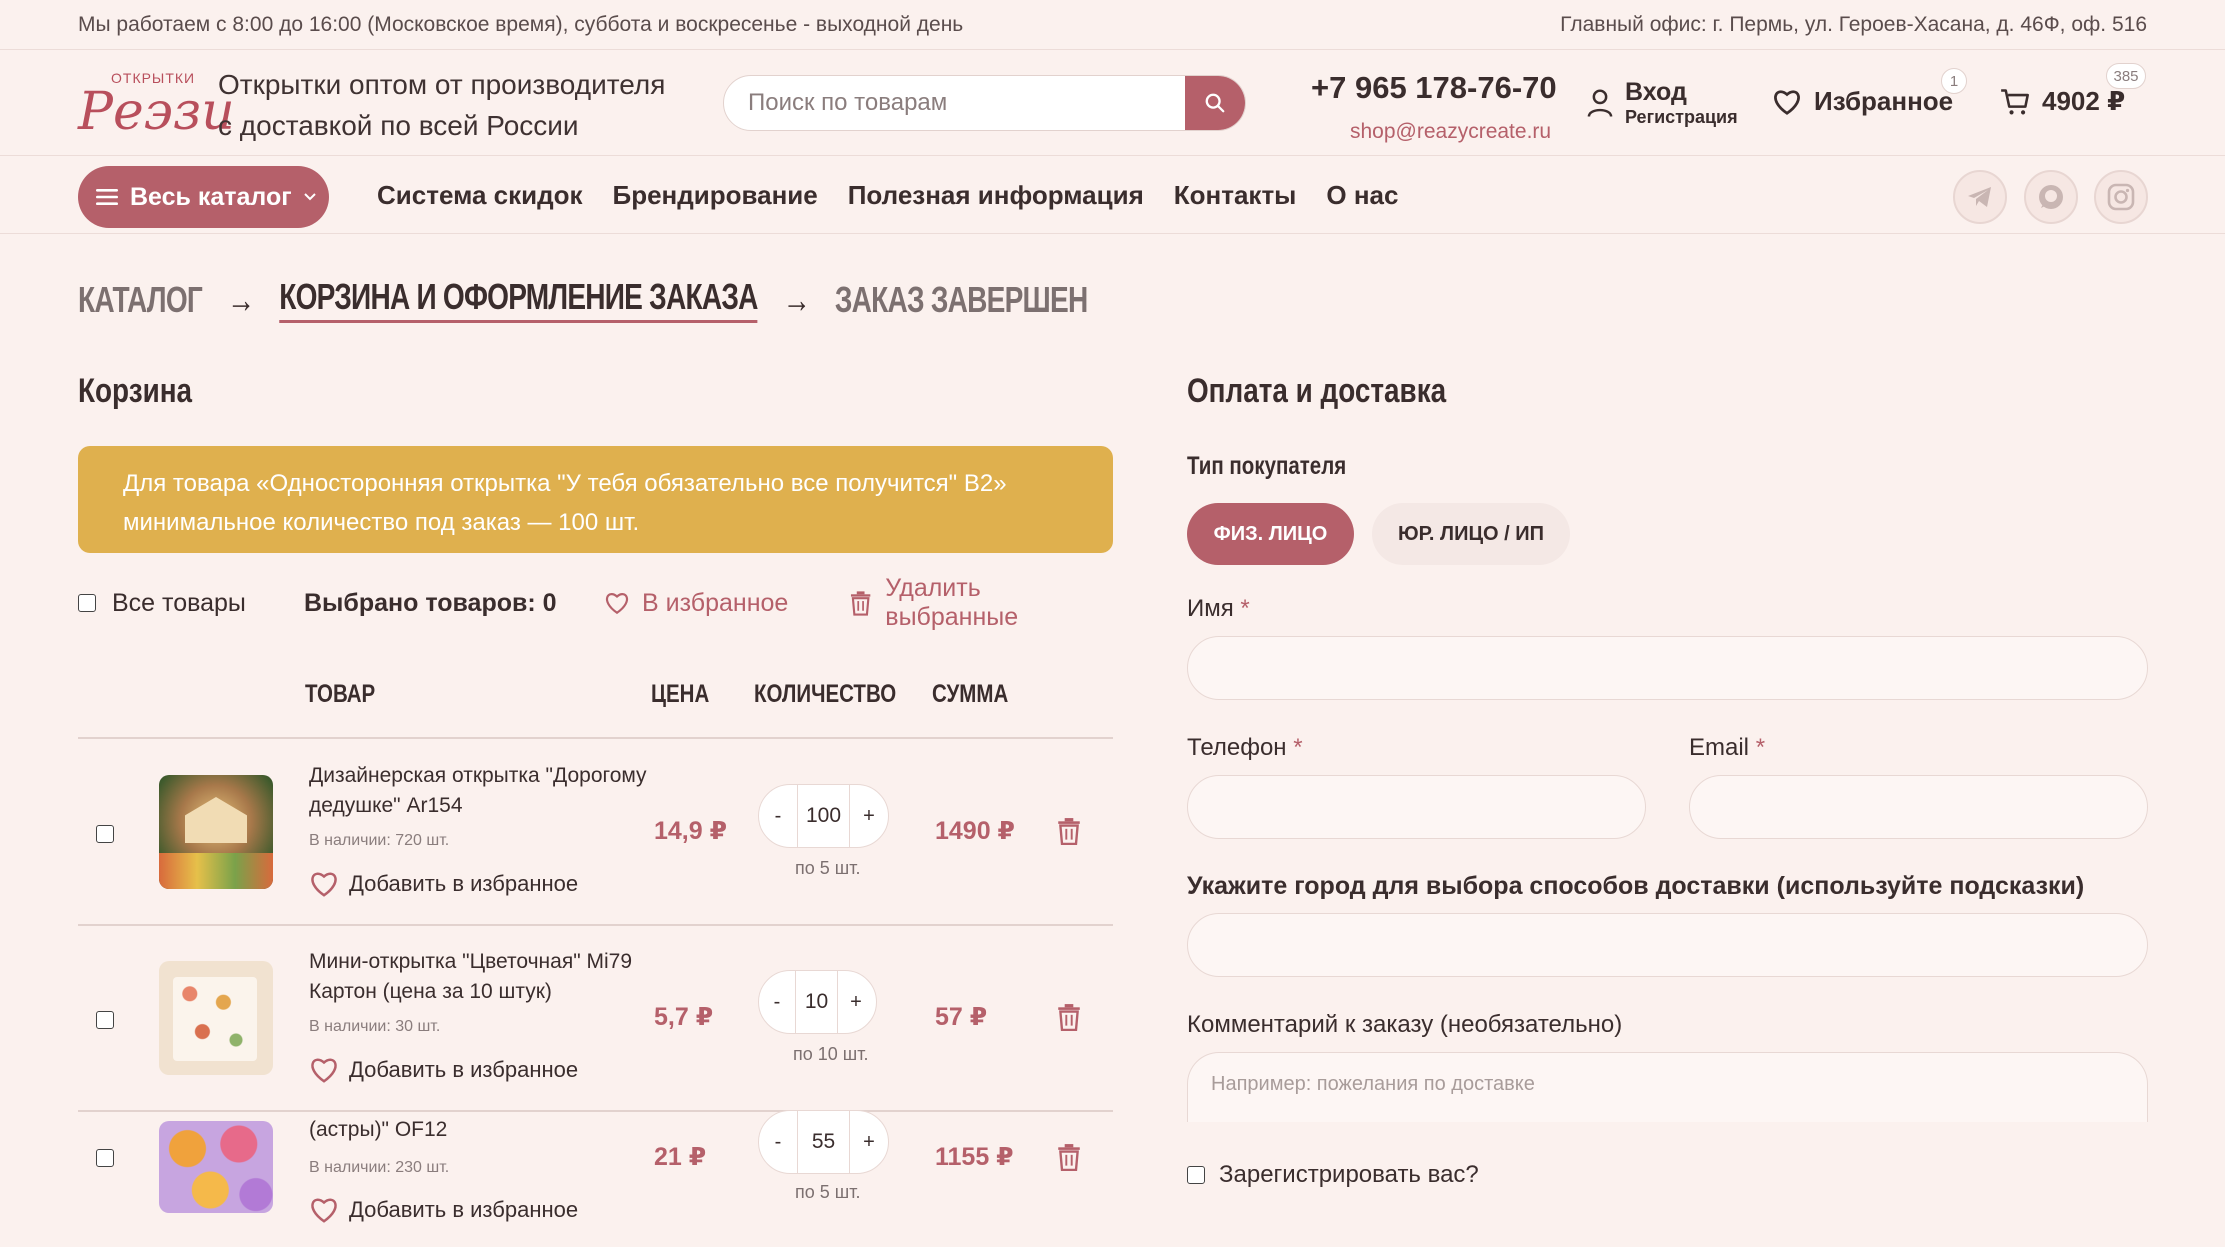  What do you see at coordinates (696, 603) in the screenshot?
I see `move-to-favorites-button: В избранное` at bounding box center [696, 603].